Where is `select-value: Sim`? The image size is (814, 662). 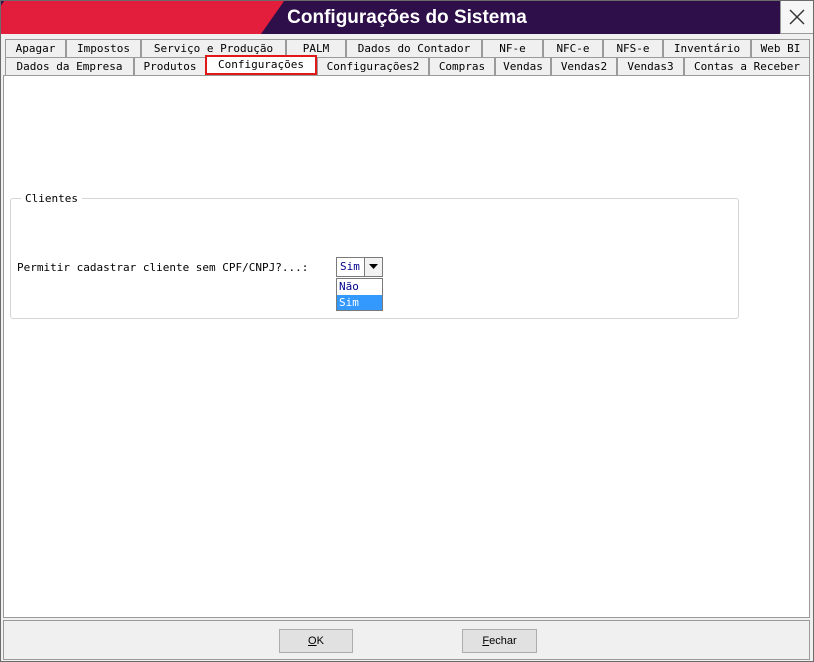 select-value: Sim is located at coordinates (350, 266).